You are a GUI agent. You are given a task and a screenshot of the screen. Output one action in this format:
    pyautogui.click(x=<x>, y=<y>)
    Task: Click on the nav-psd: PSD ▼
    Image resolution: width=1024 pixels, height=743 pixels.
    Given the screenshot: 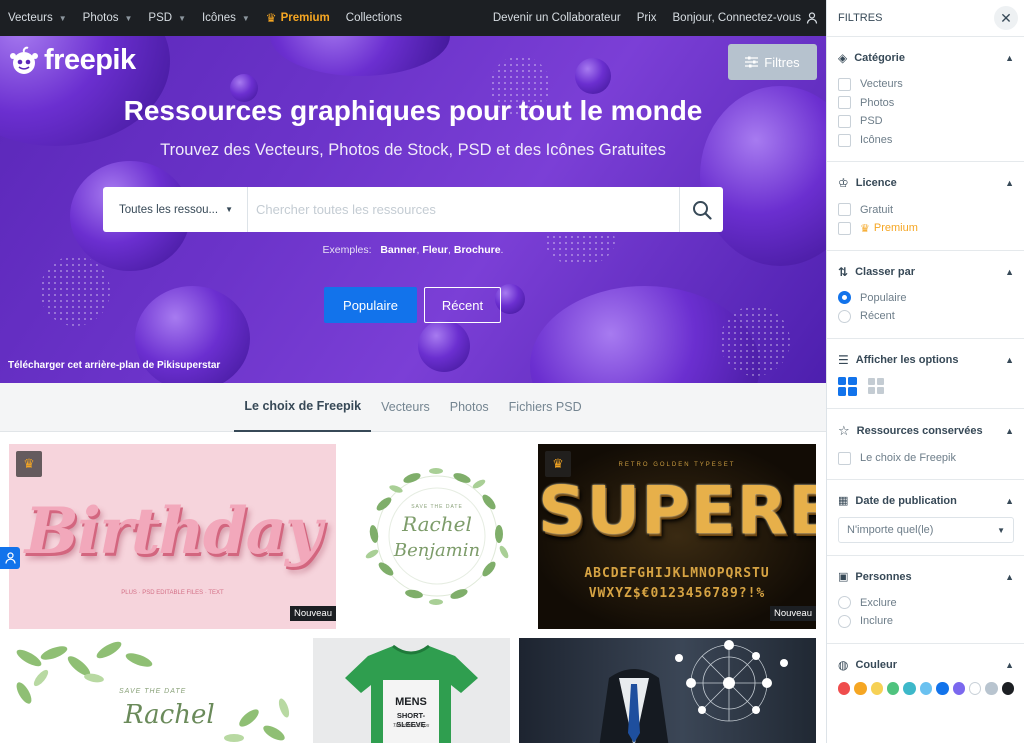 What is the action you would take?
    pyautogui.click(x=167, y=18)
    